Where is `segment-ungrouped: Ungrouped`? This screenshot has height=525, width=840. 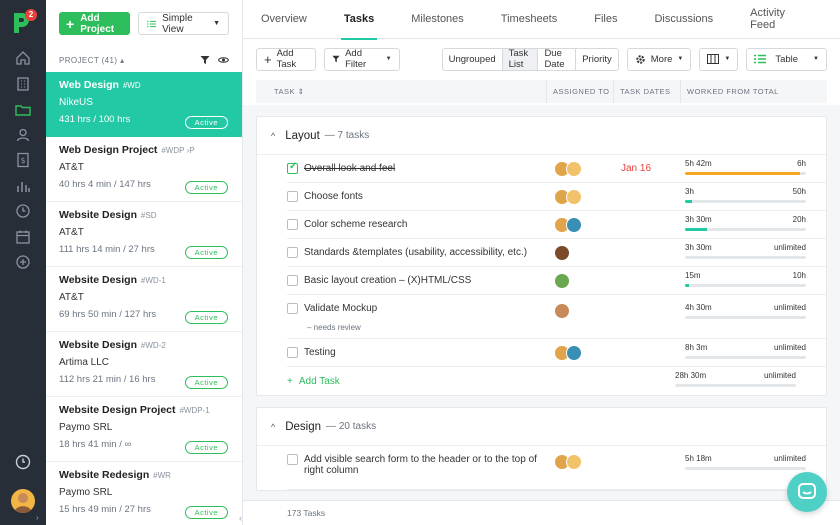 segment-ungrouped: Ungrouped is located at coordinates (473, 59).